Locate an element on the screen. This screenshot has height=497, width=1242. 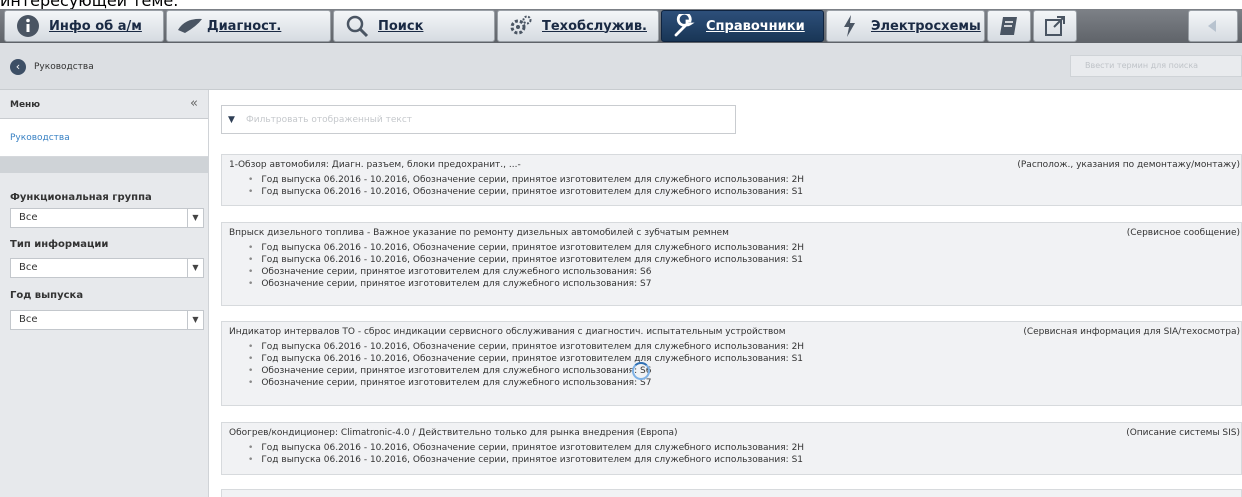
tab-label: Техобслужив. is located at coordinates (594, 26).